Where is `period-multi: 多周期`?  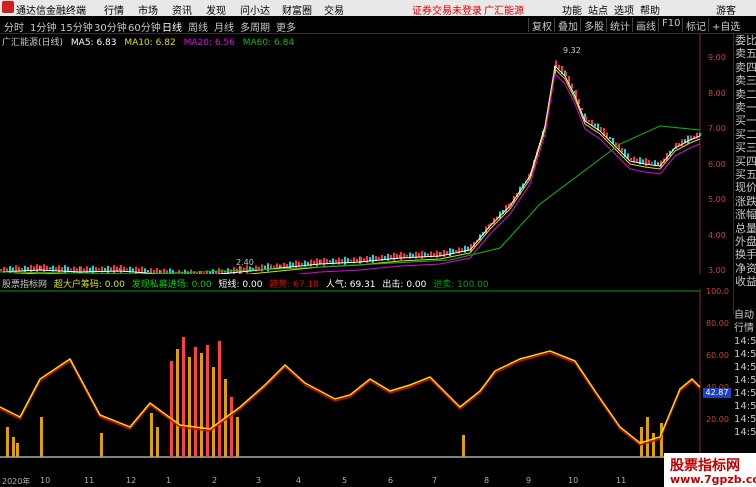
period-multi: 多周期 is located at coordinates (255, 26).